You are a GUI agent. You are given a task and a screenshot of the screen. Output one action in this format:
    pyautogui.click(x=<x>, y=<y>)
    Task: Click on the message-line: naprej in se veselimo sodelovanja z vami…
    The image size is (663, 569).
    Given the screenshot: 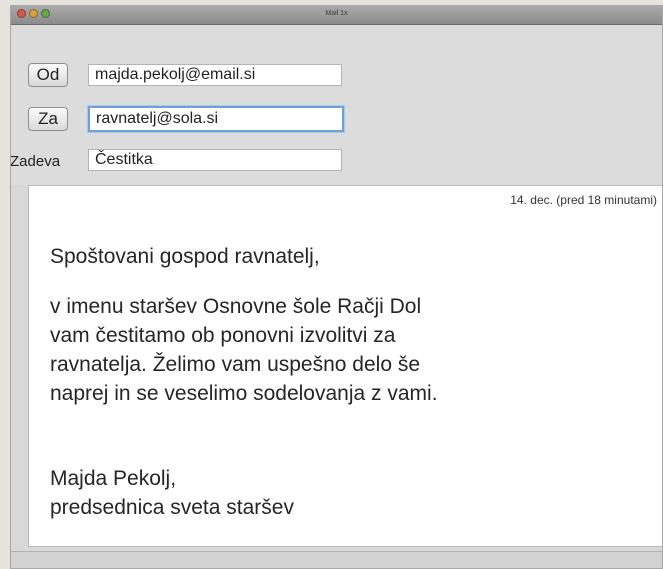 What is the action you would take?
    pyautogui.click(x=244, y=393)
    